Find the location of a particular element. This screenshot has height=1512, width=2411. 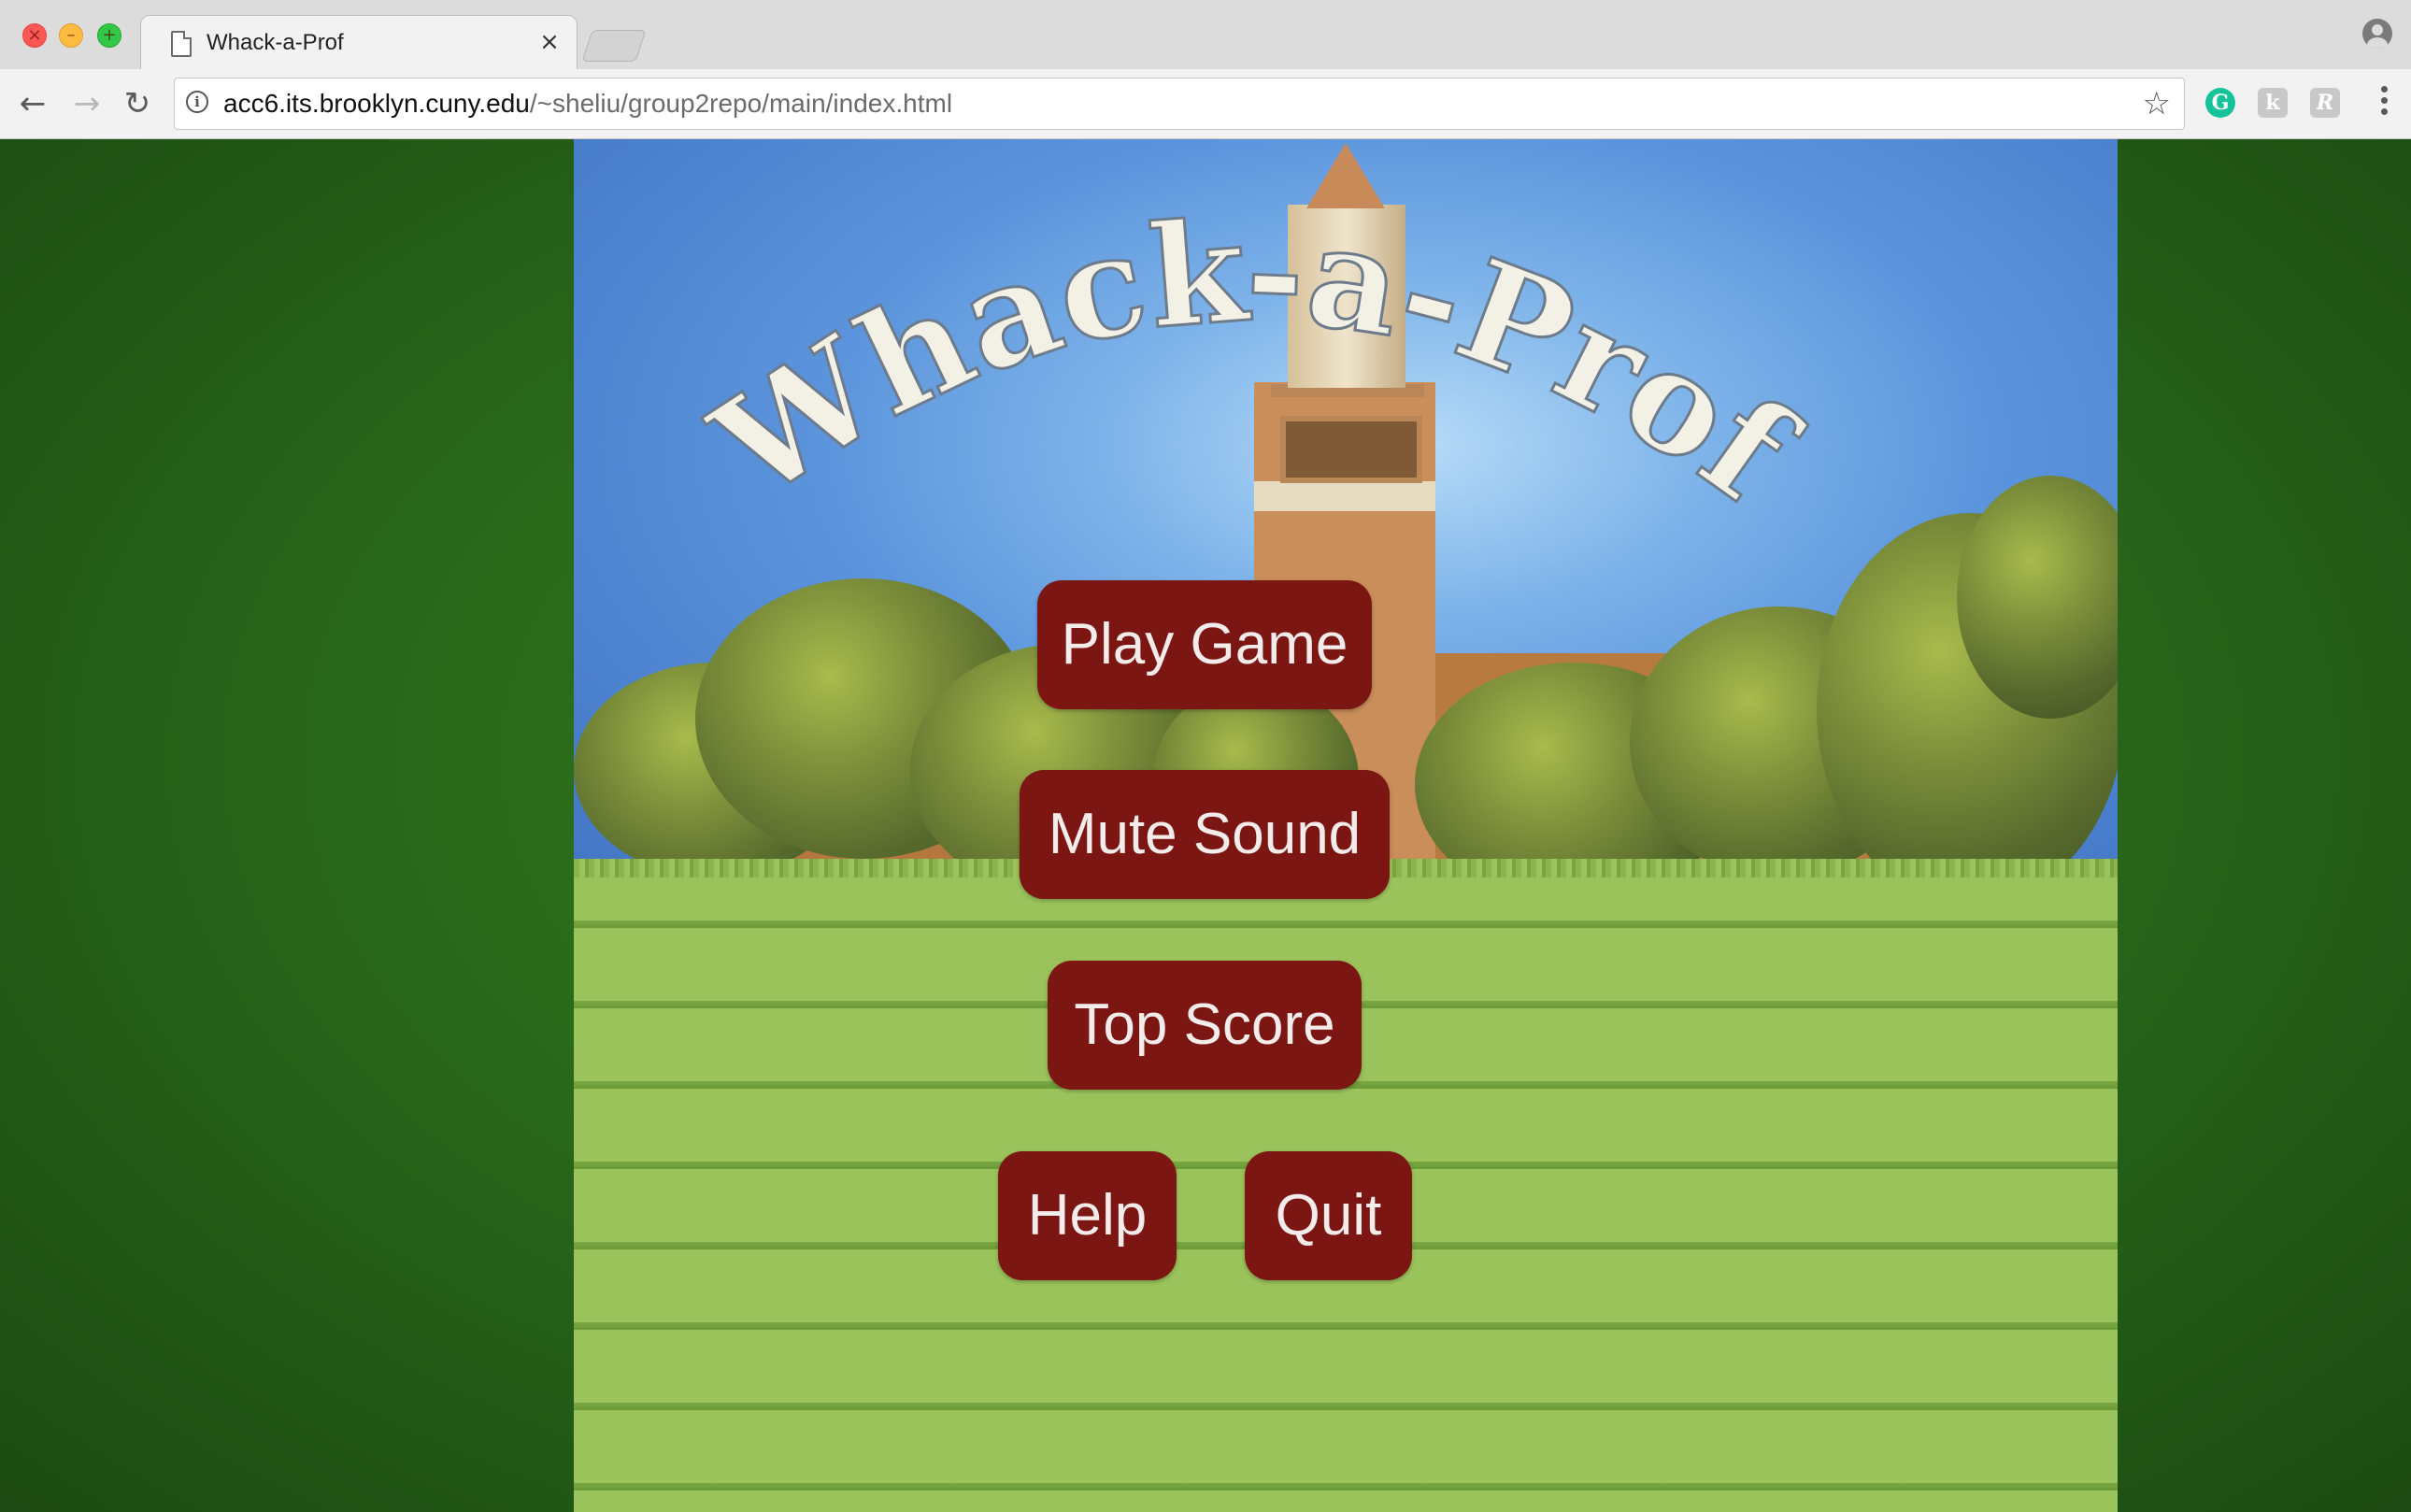

k-extension-icon: k is located at coordinates (2273, 103).